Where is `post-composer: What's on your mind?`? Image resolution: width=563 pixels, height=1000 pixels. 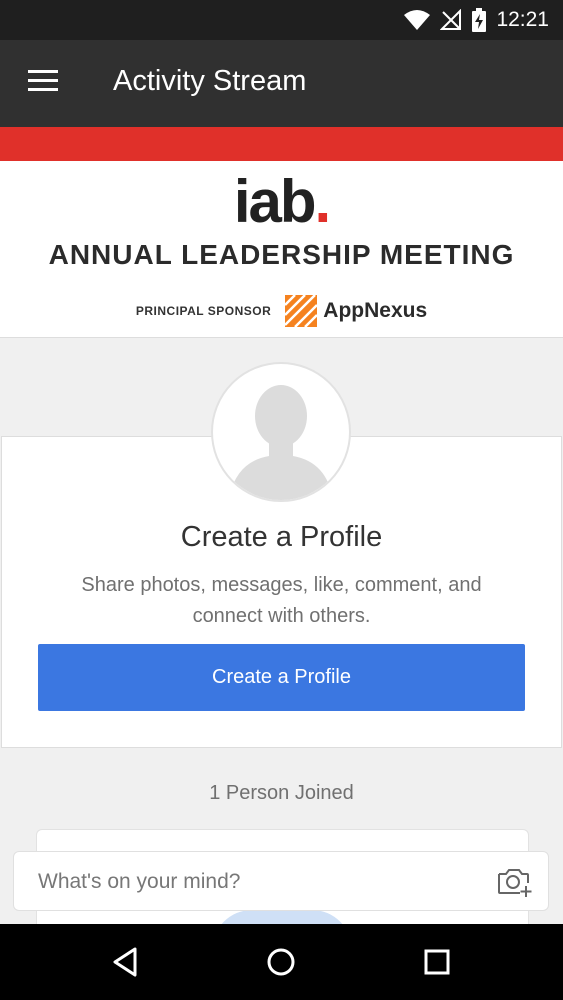 post-composer: What's on your mind? is located at coordinates (281, 881).